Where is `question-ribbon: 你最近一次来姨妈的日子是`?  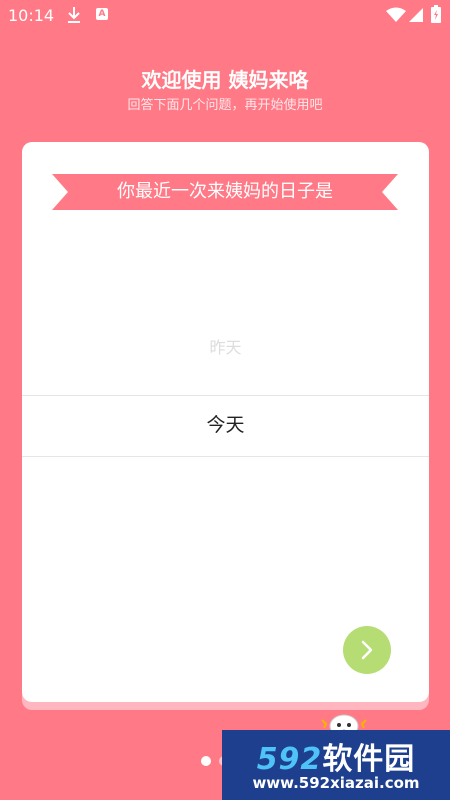 question-ribbon: 你最近一次来姨妈的日子是 is located at coordinates (225, 192).